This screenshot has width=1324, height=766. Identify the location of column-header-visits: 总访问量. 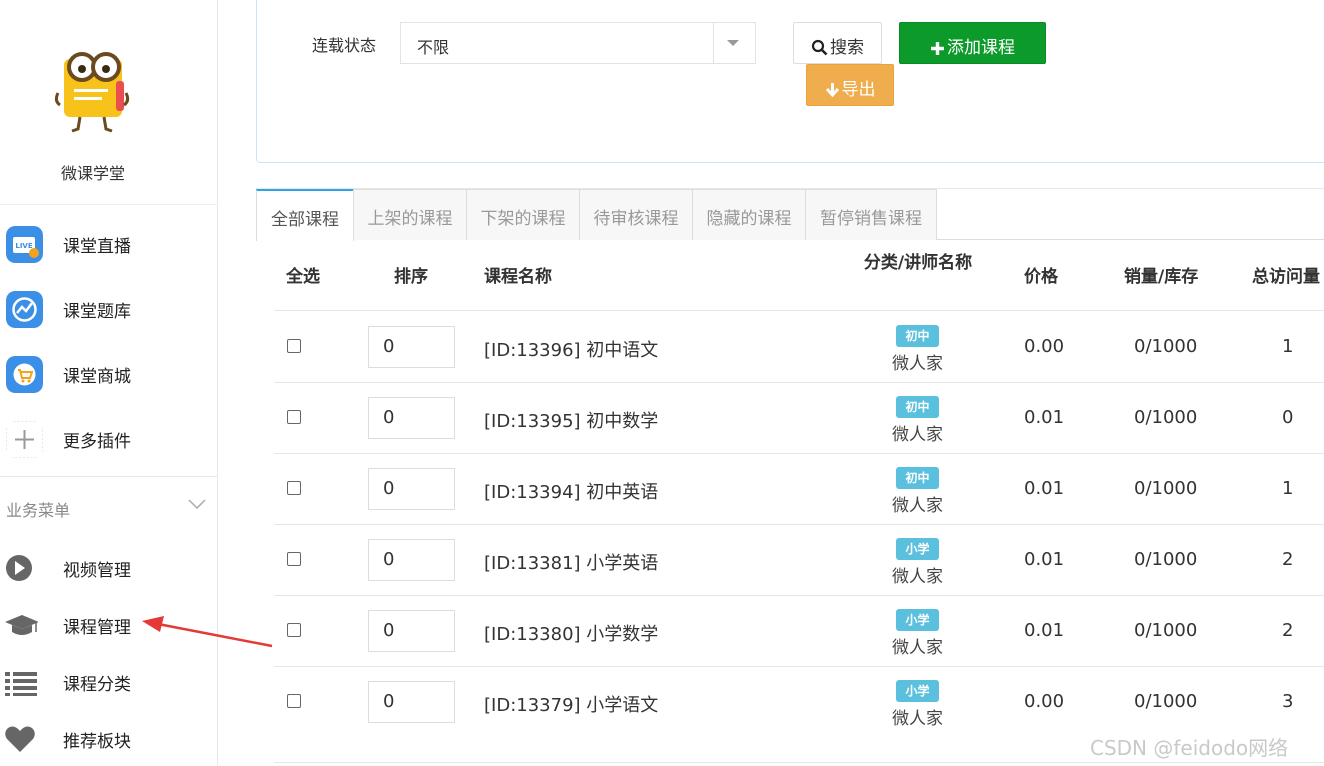
(1286, 277).